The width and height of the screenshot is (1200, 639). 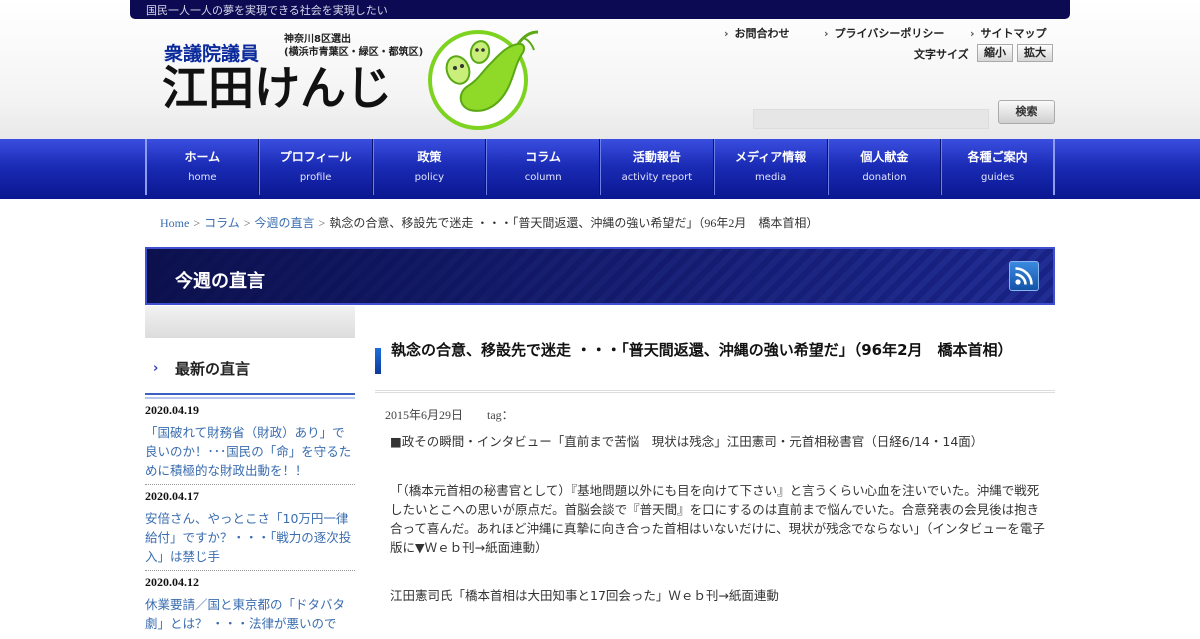 I want to click on sitemap-link: サイトマップ, so click(x=1008, y=33).